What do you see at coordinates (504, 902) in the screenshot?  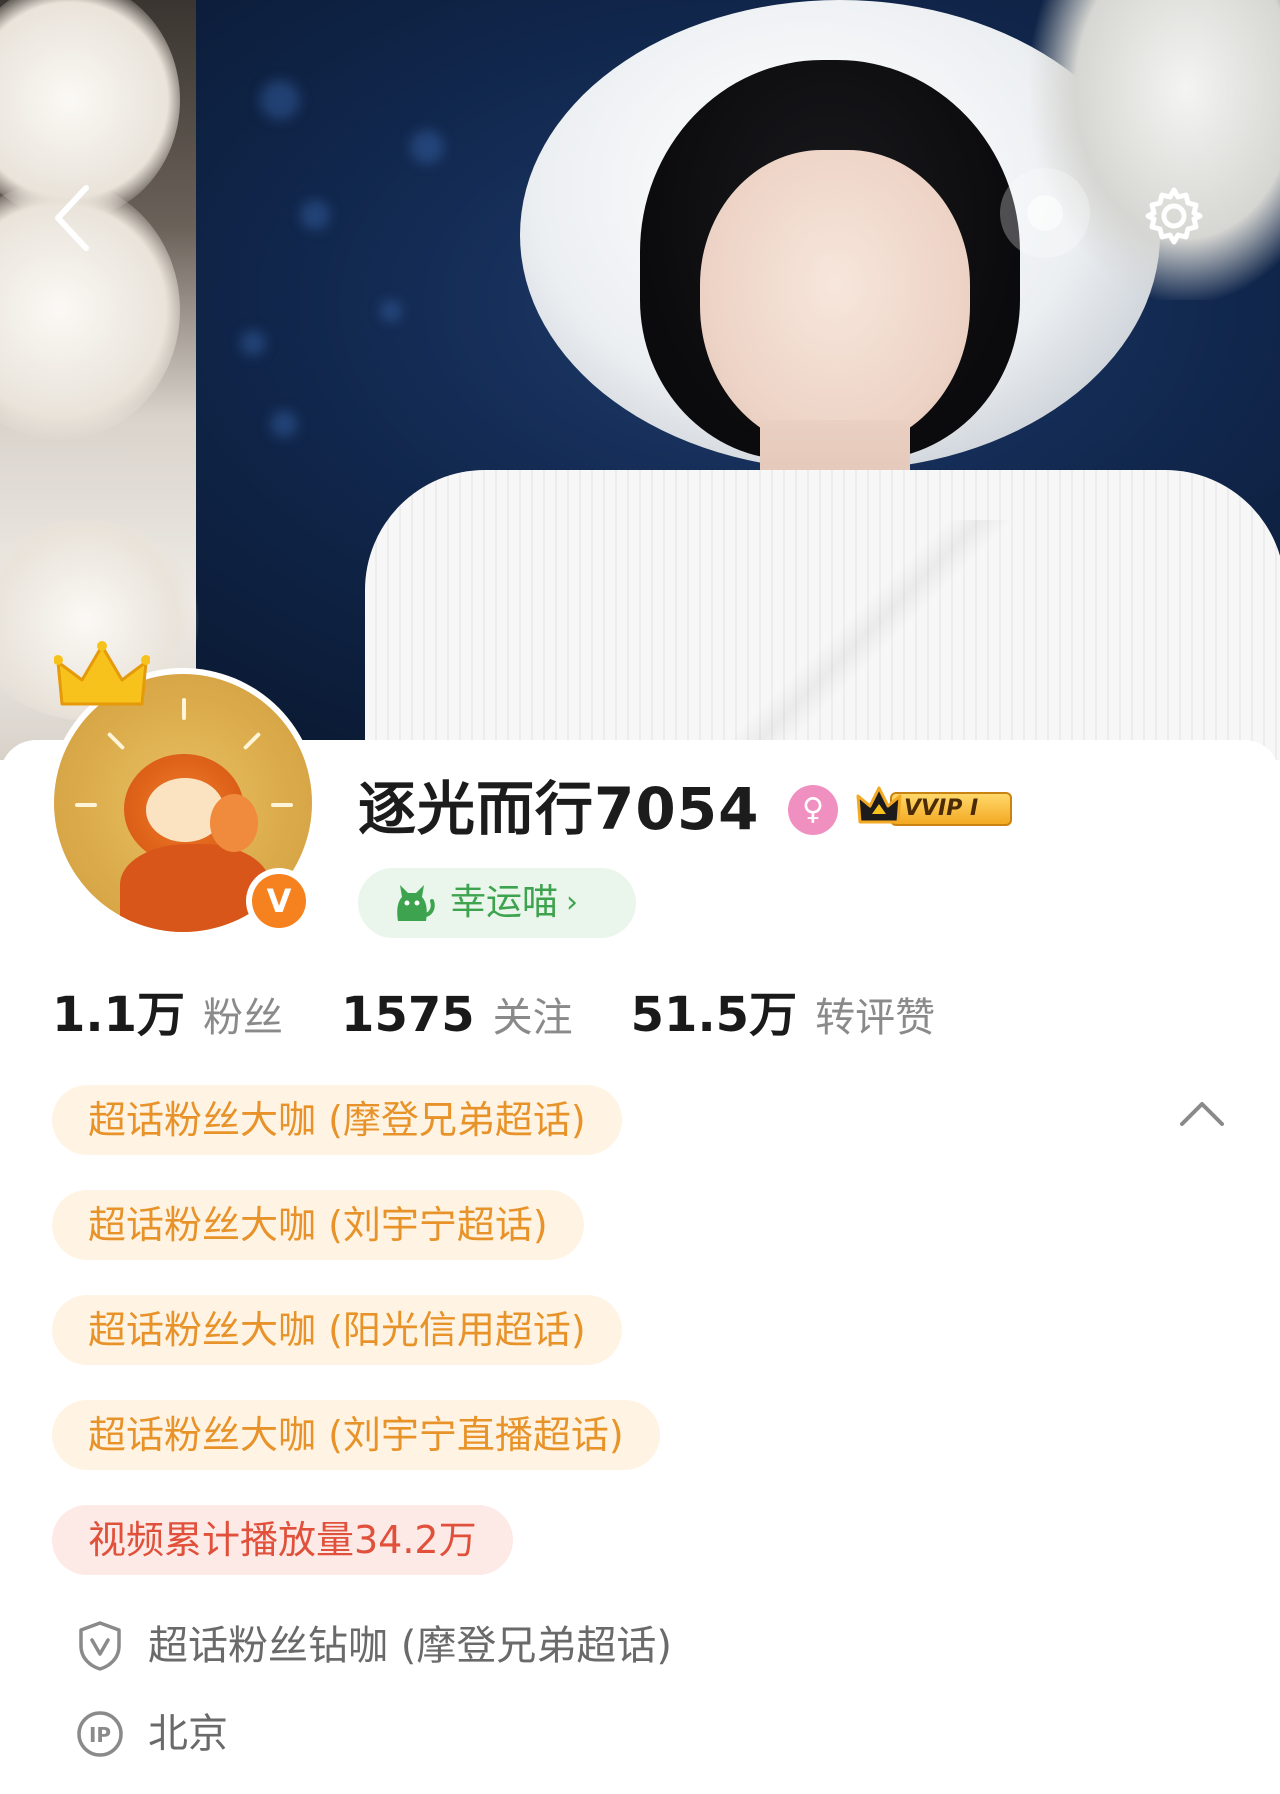 I see `lucky-badge-label: 幸运喵` at bounding box center [504, 902].